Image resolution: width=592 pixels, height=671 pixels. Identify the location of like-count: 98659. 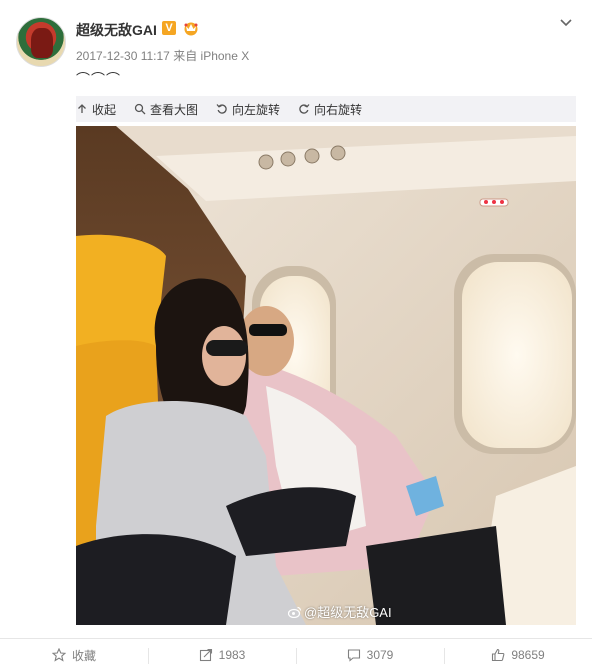
(528, 655).